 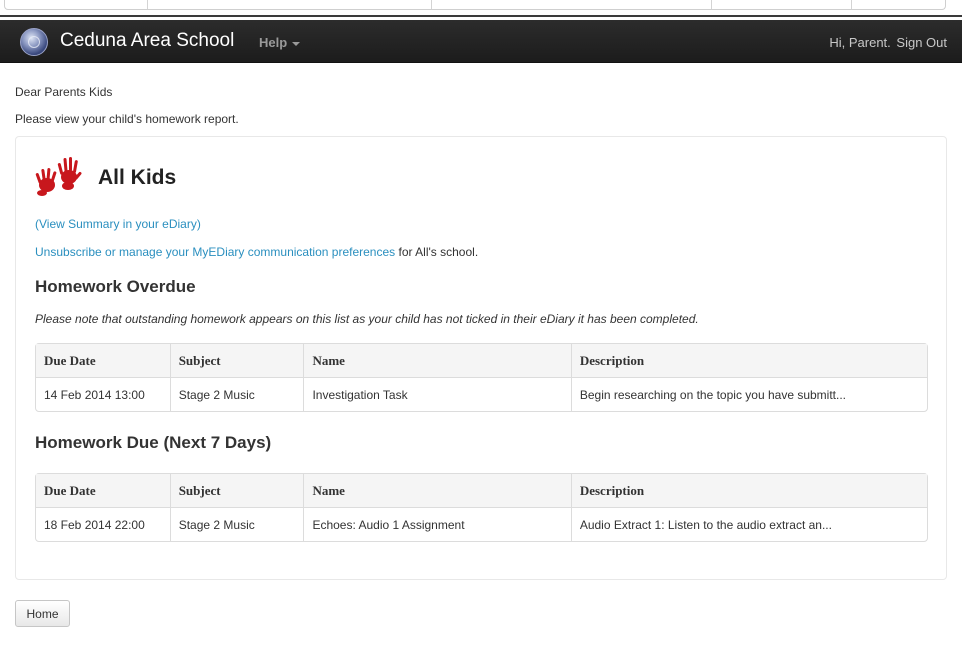 I want to click on name-cell: Echoes: Audio 1 Assignment, so click(x=436, y=524).